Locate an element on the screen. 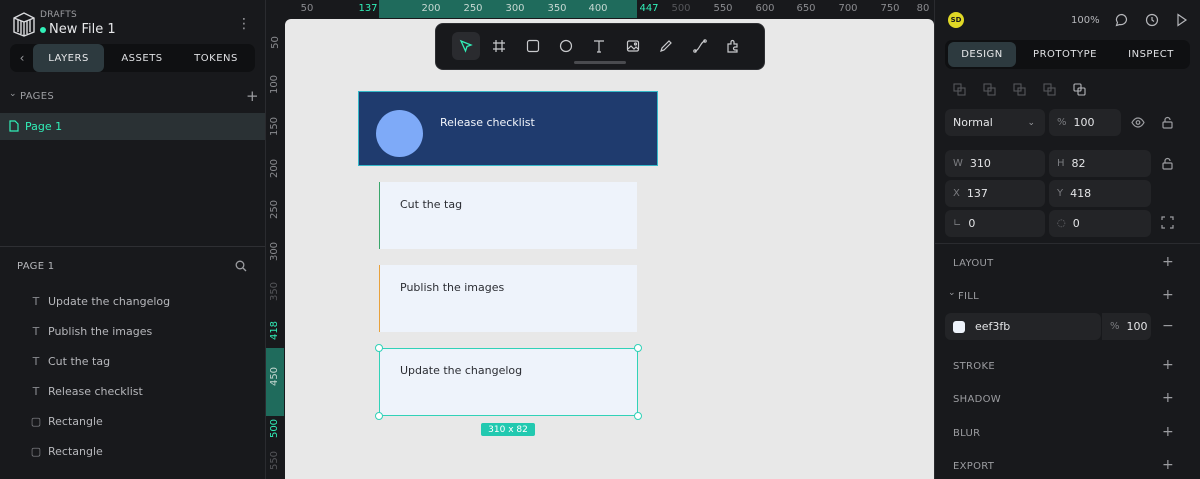 Image resolution: width=1200 pixels, height=479 pixels. independent-corners-icon is located at coordinates (1167, 224).